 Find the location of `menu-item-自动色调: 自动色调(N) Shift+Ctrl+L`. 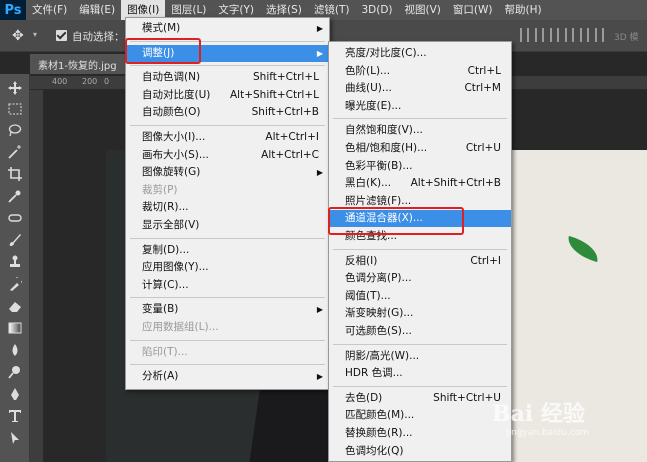

menu-item-自动色调: 自动色调(N) Shift+Ctrl+L is located at coordinates (227, 77).